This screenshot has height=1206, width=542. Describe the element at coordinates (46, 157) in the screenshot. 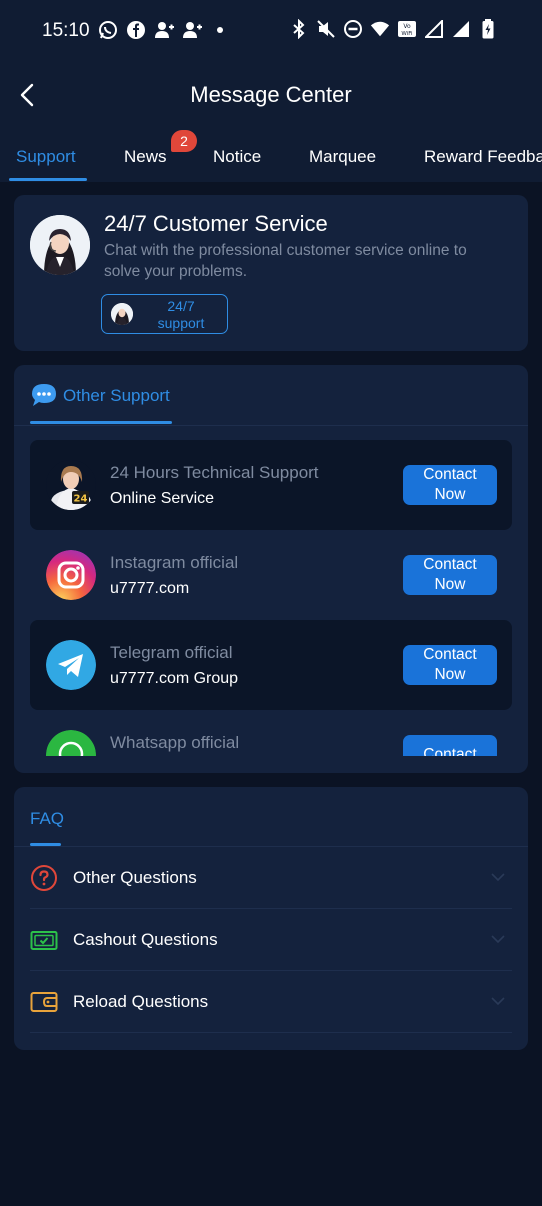

I see `tab-support: Support` at that location.